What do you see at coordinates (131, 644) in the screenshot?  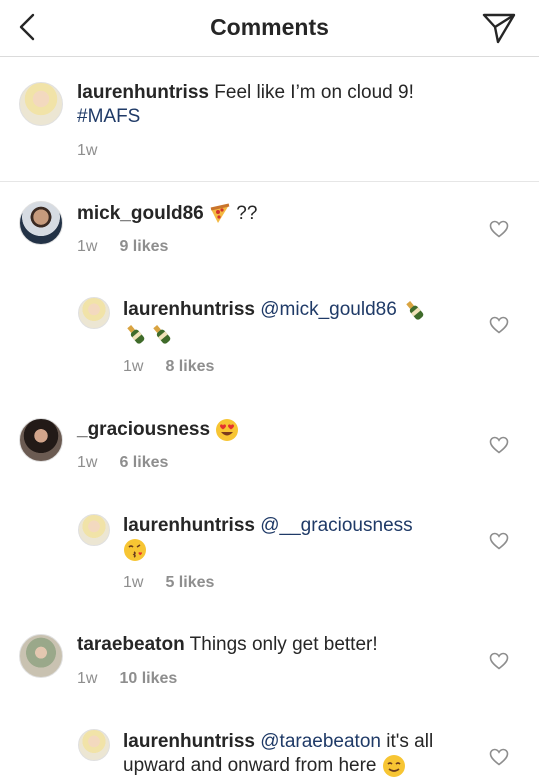 I see `comment-username: taraebeaton` at bounding box center [131, 644].